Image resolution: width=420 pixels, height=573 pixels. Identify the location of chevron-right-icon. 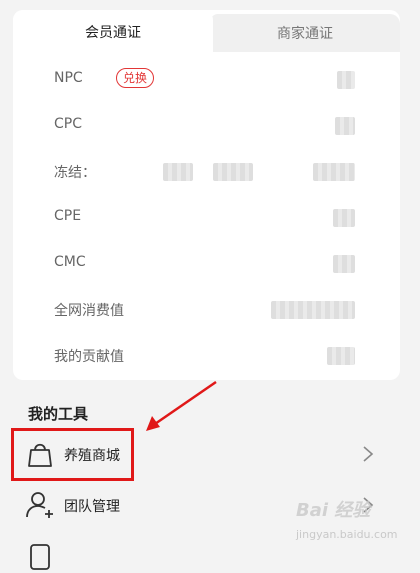
(368, 454).